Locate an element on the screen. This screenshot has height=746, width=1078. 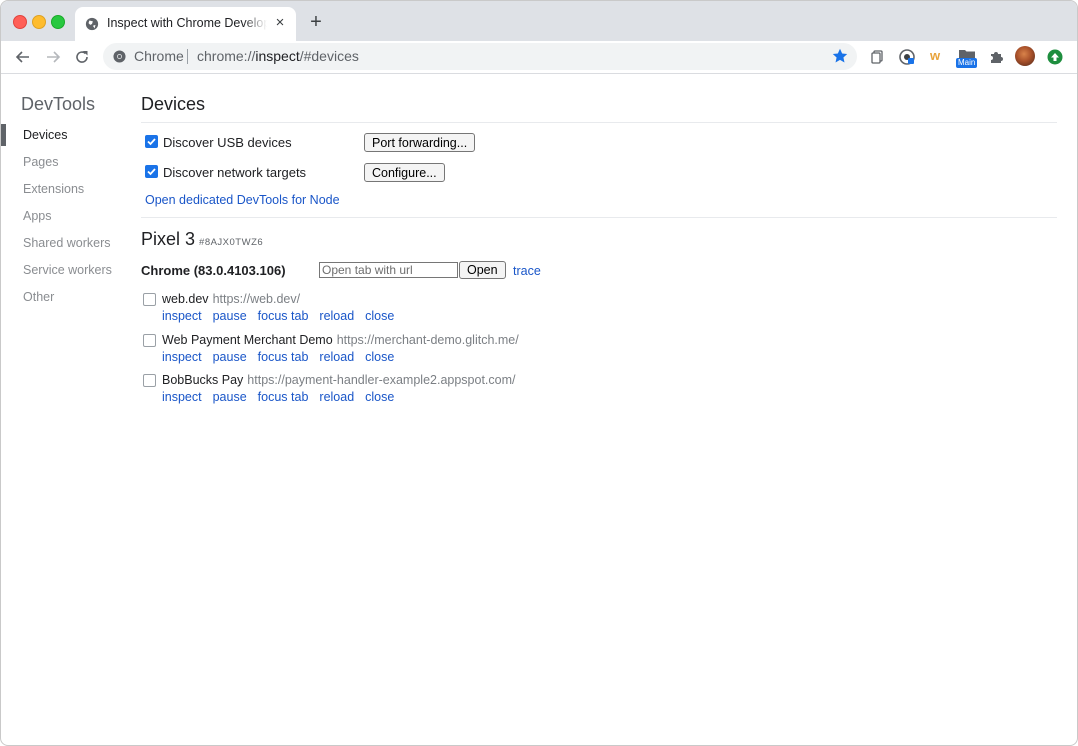
section-divider is located at coordinates (599, 217).